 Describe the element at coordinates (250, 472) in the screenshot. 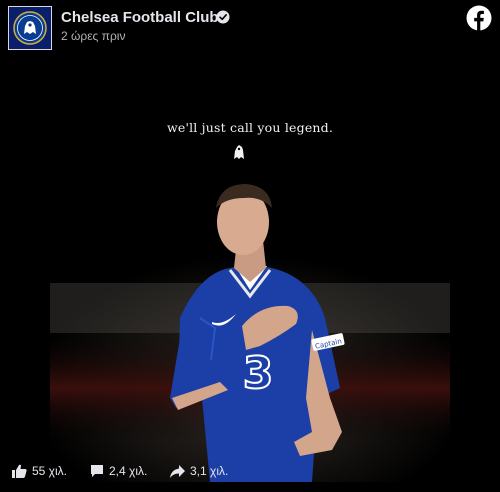

I see `post-actions: 55 χιλ. 2,4 χιλ. 3,1 χιλ.` at that location.